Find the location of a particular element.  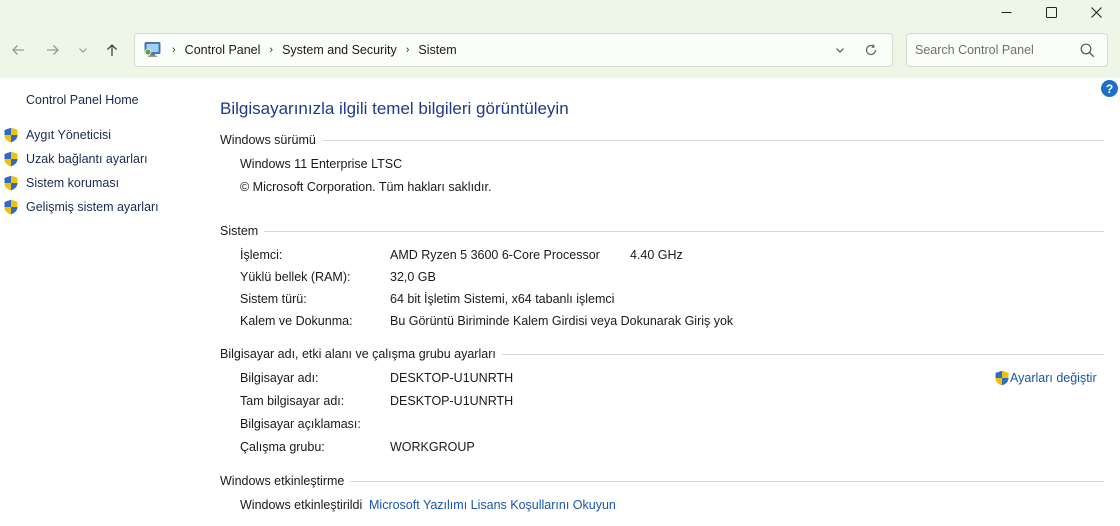

maximize-button is located at coordinates (1051, 12).